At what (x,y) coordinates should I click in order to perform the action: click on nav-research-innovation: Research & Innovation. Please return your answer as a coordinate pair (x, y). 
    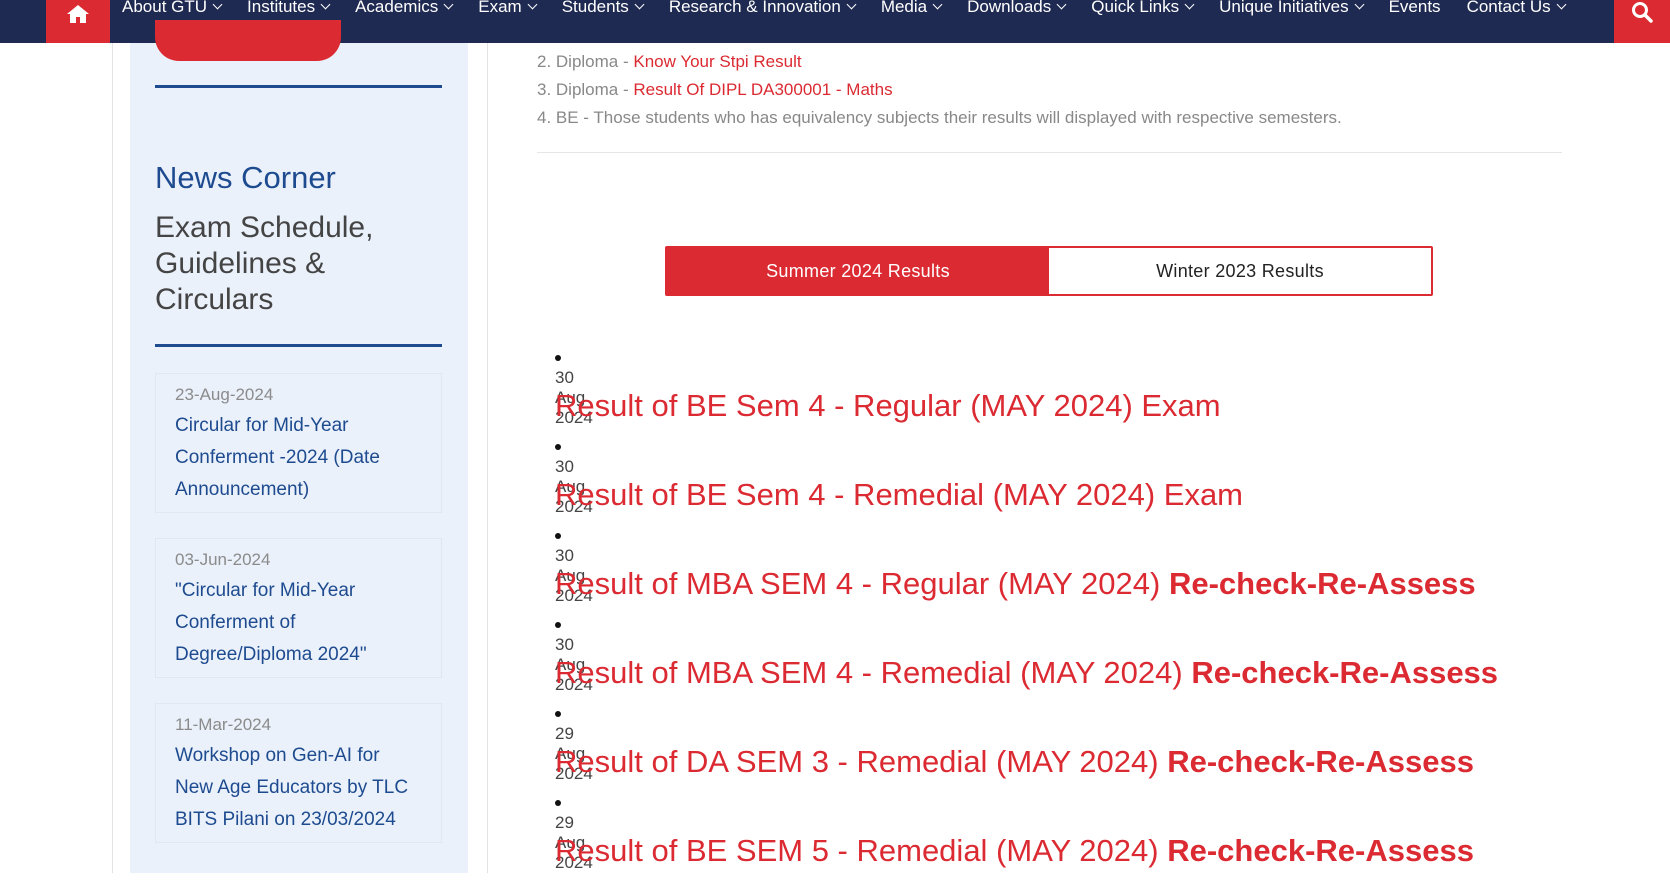
    Looking at the image, I should click on (762, 8).